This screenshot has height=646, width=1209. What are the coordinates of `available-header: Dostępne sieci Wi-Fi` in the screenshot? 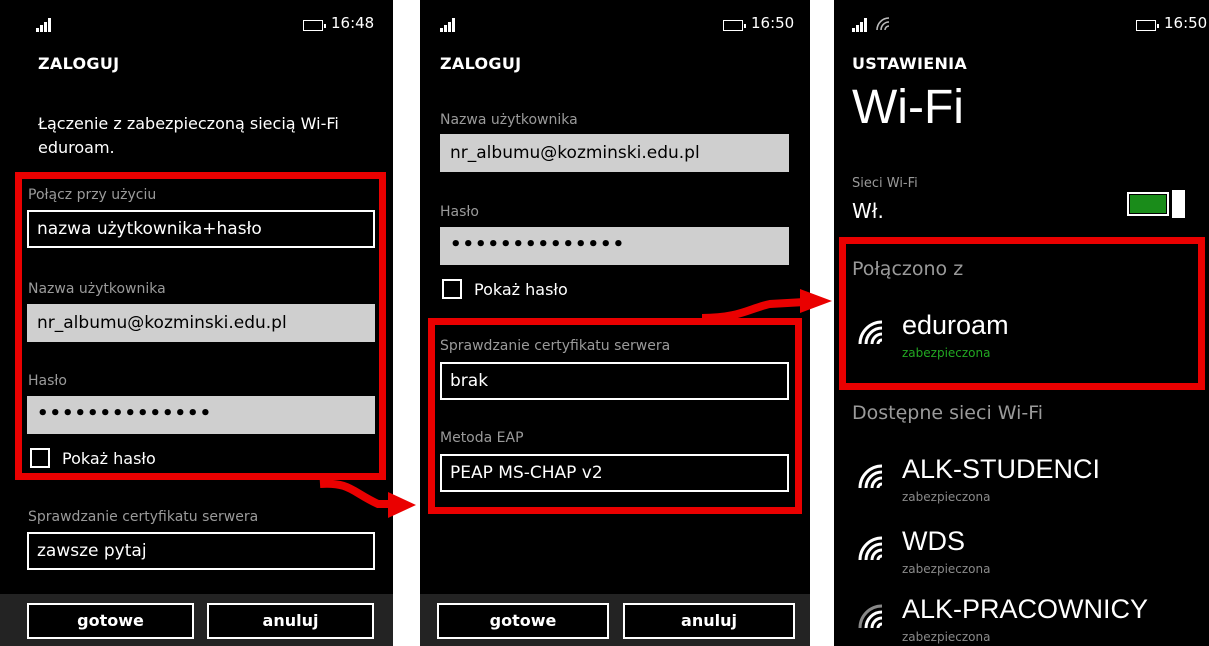 It's located at (948, 413).